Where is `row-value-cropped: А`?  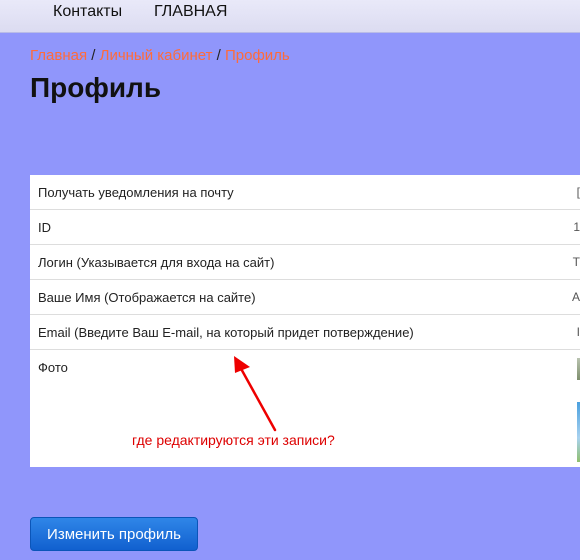 row-value-cropped: А is located at coordinates (575, 297).